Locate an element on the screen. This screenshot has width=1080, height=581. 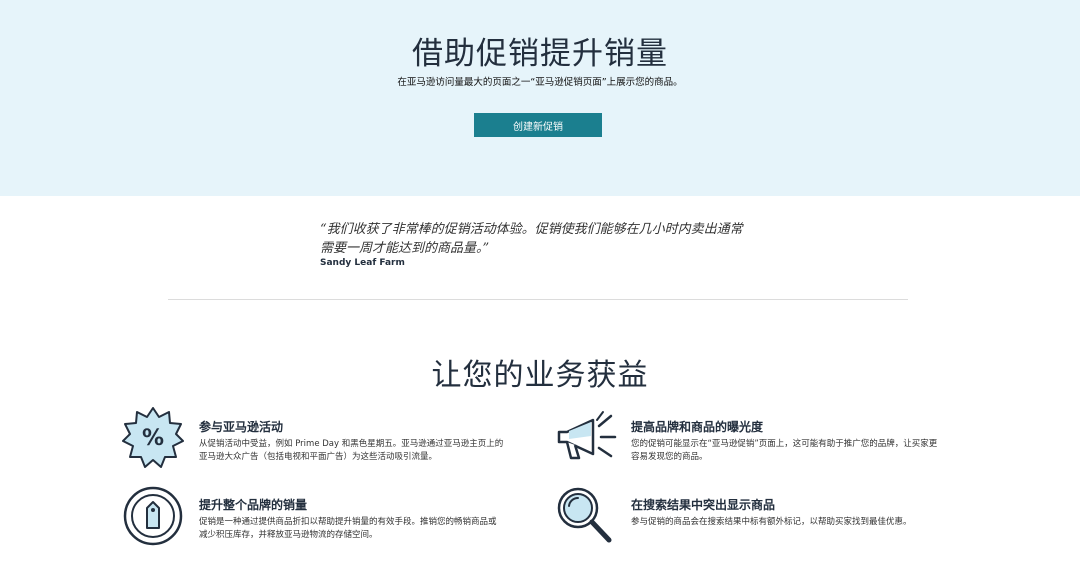
benefit-desc-line: 促销是一种通过提供商品折扣以帮助提升销量的有效手段。推销您的畅销商品或 is located at coordinates (348, 522).